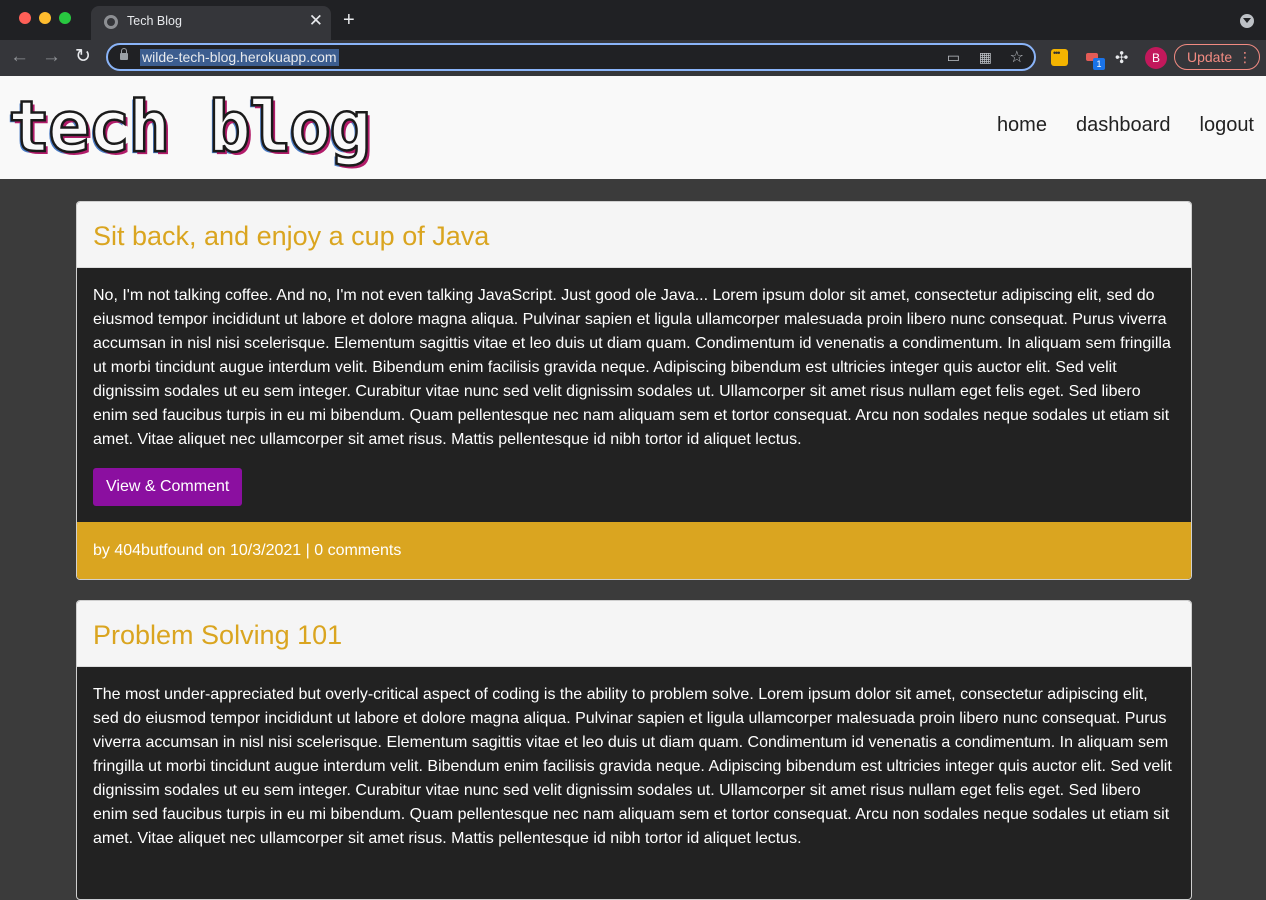 The height and width of the screenshot is (900, 1266). Describe the element at coordinates (1210, 57) in the screenshot. I see `update-label: Update` at that location.